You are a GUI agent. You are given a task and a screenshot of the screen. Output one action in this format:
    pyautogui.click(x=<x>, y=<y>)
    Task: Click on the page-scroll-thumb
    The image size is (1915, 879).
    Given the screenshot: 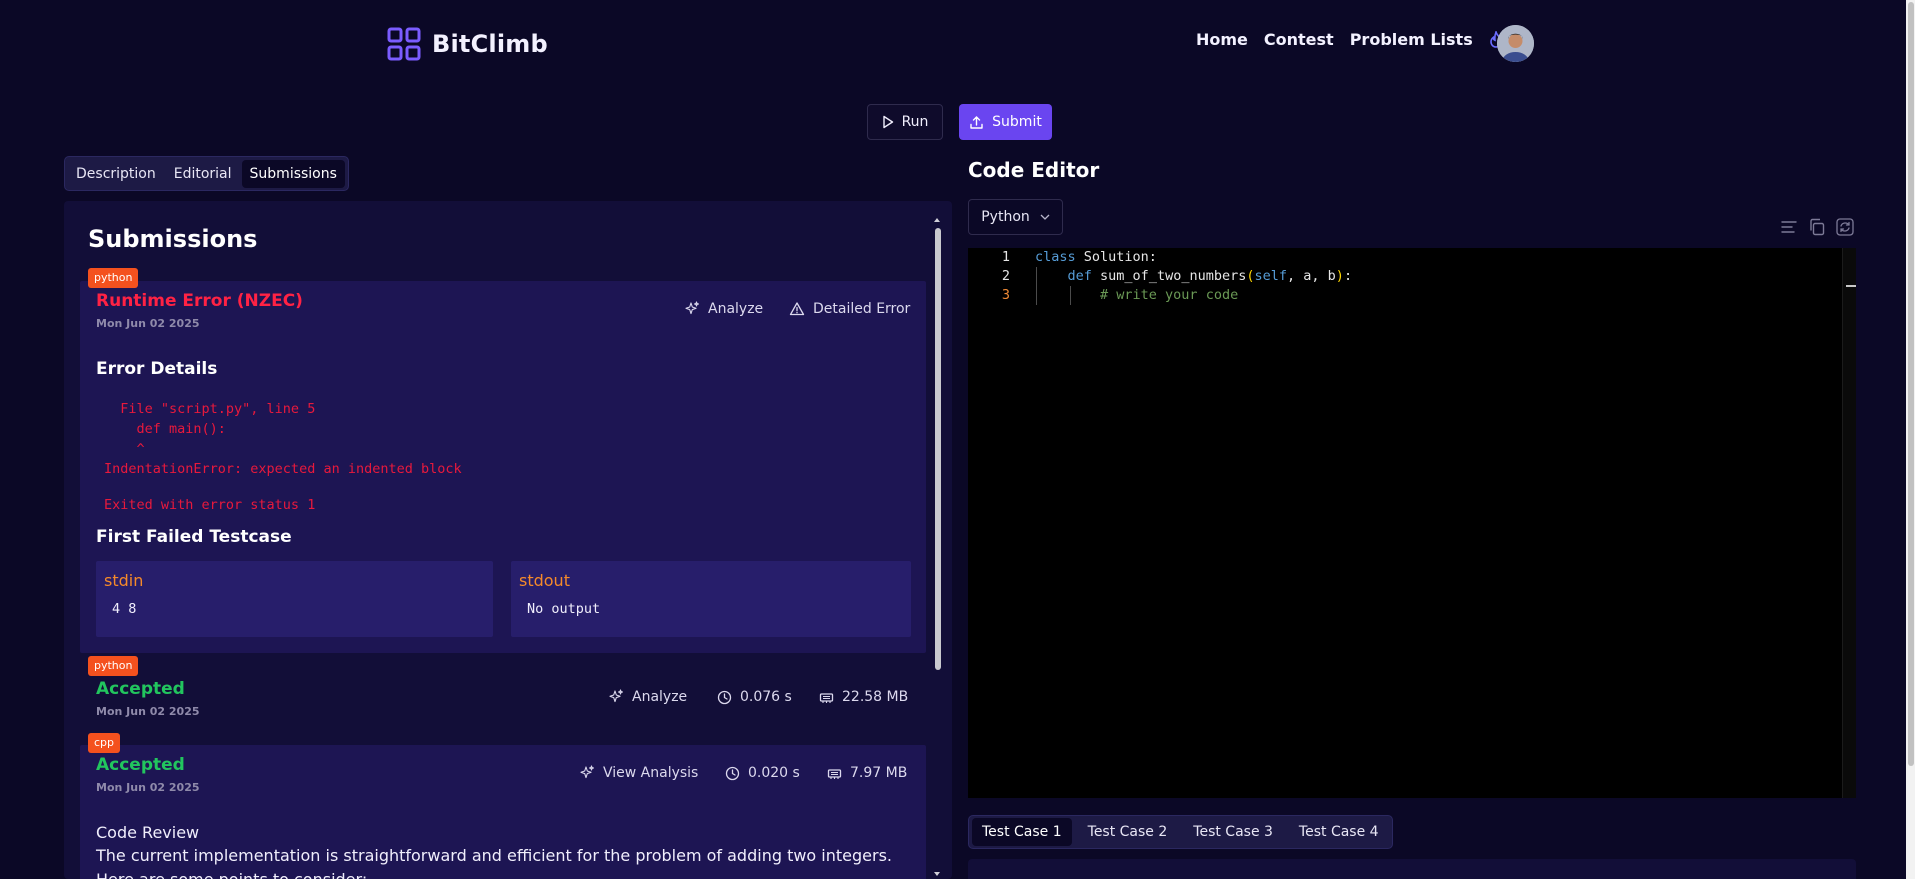 What is the action you would take?
    pyautogui.click(x=1911, y=384)
    